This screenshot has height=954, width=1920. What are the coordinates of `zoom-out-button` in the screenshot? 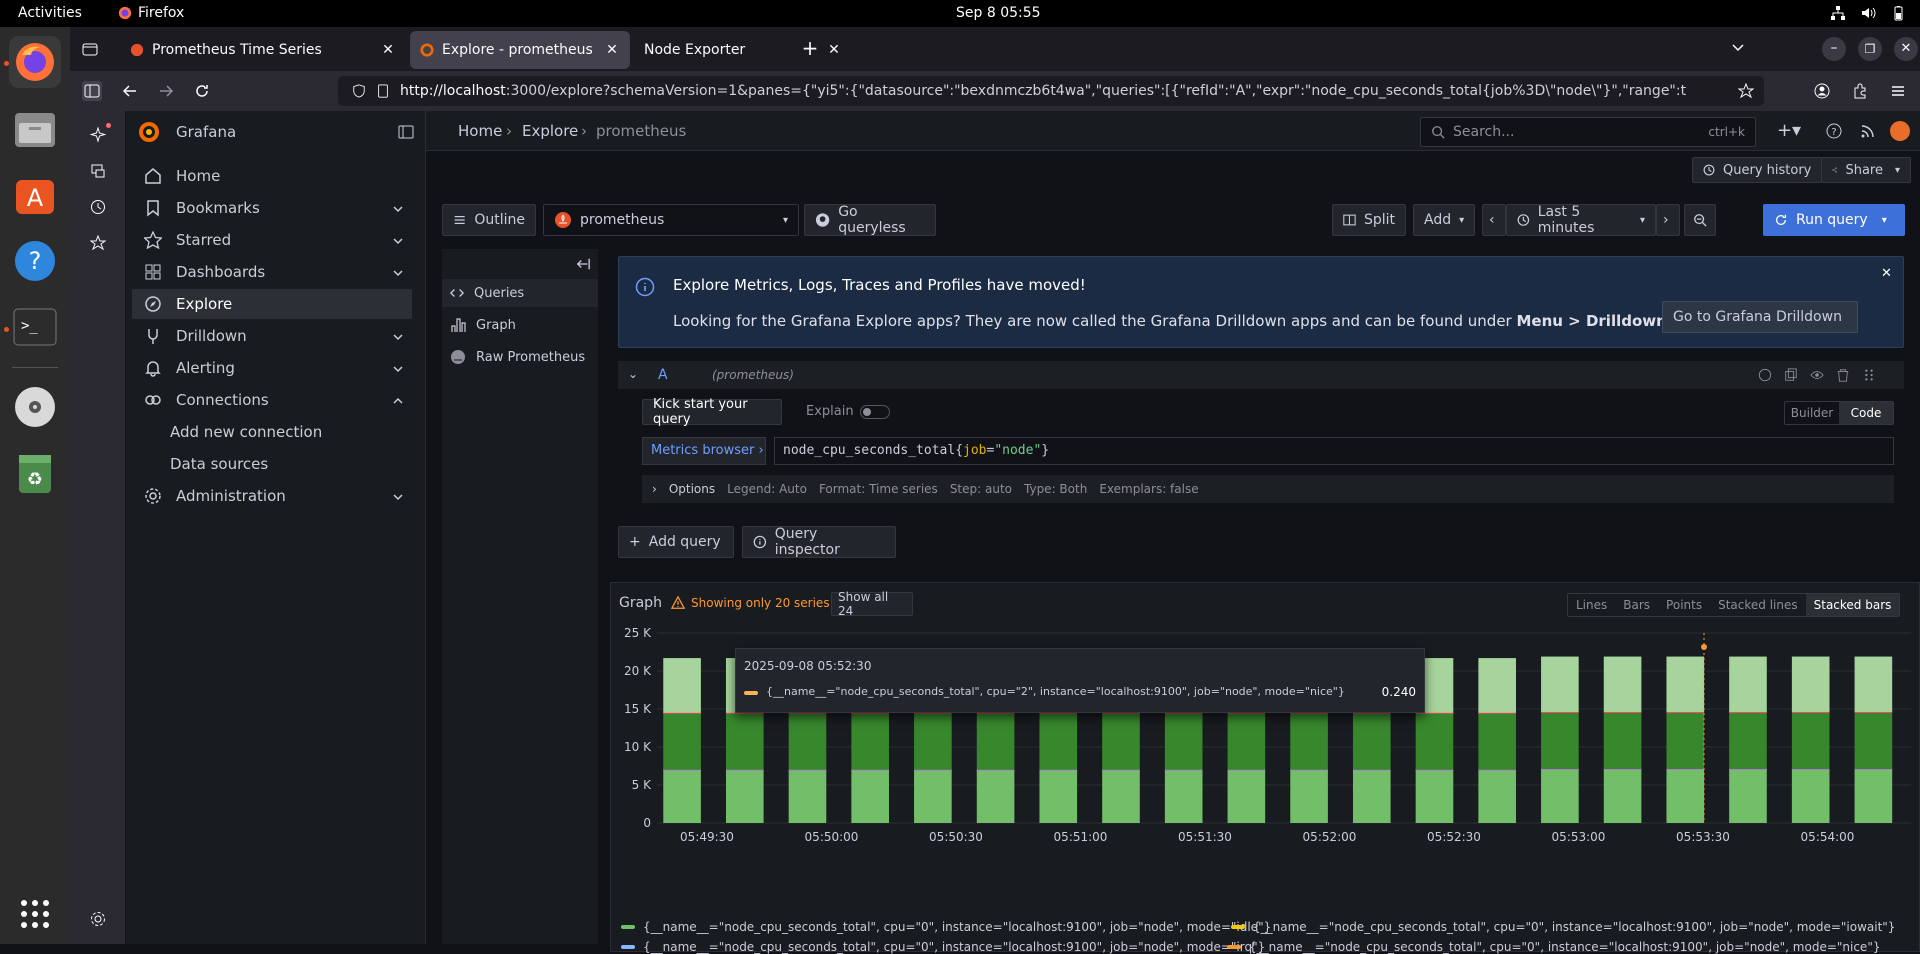 It's located at (1700, 220).